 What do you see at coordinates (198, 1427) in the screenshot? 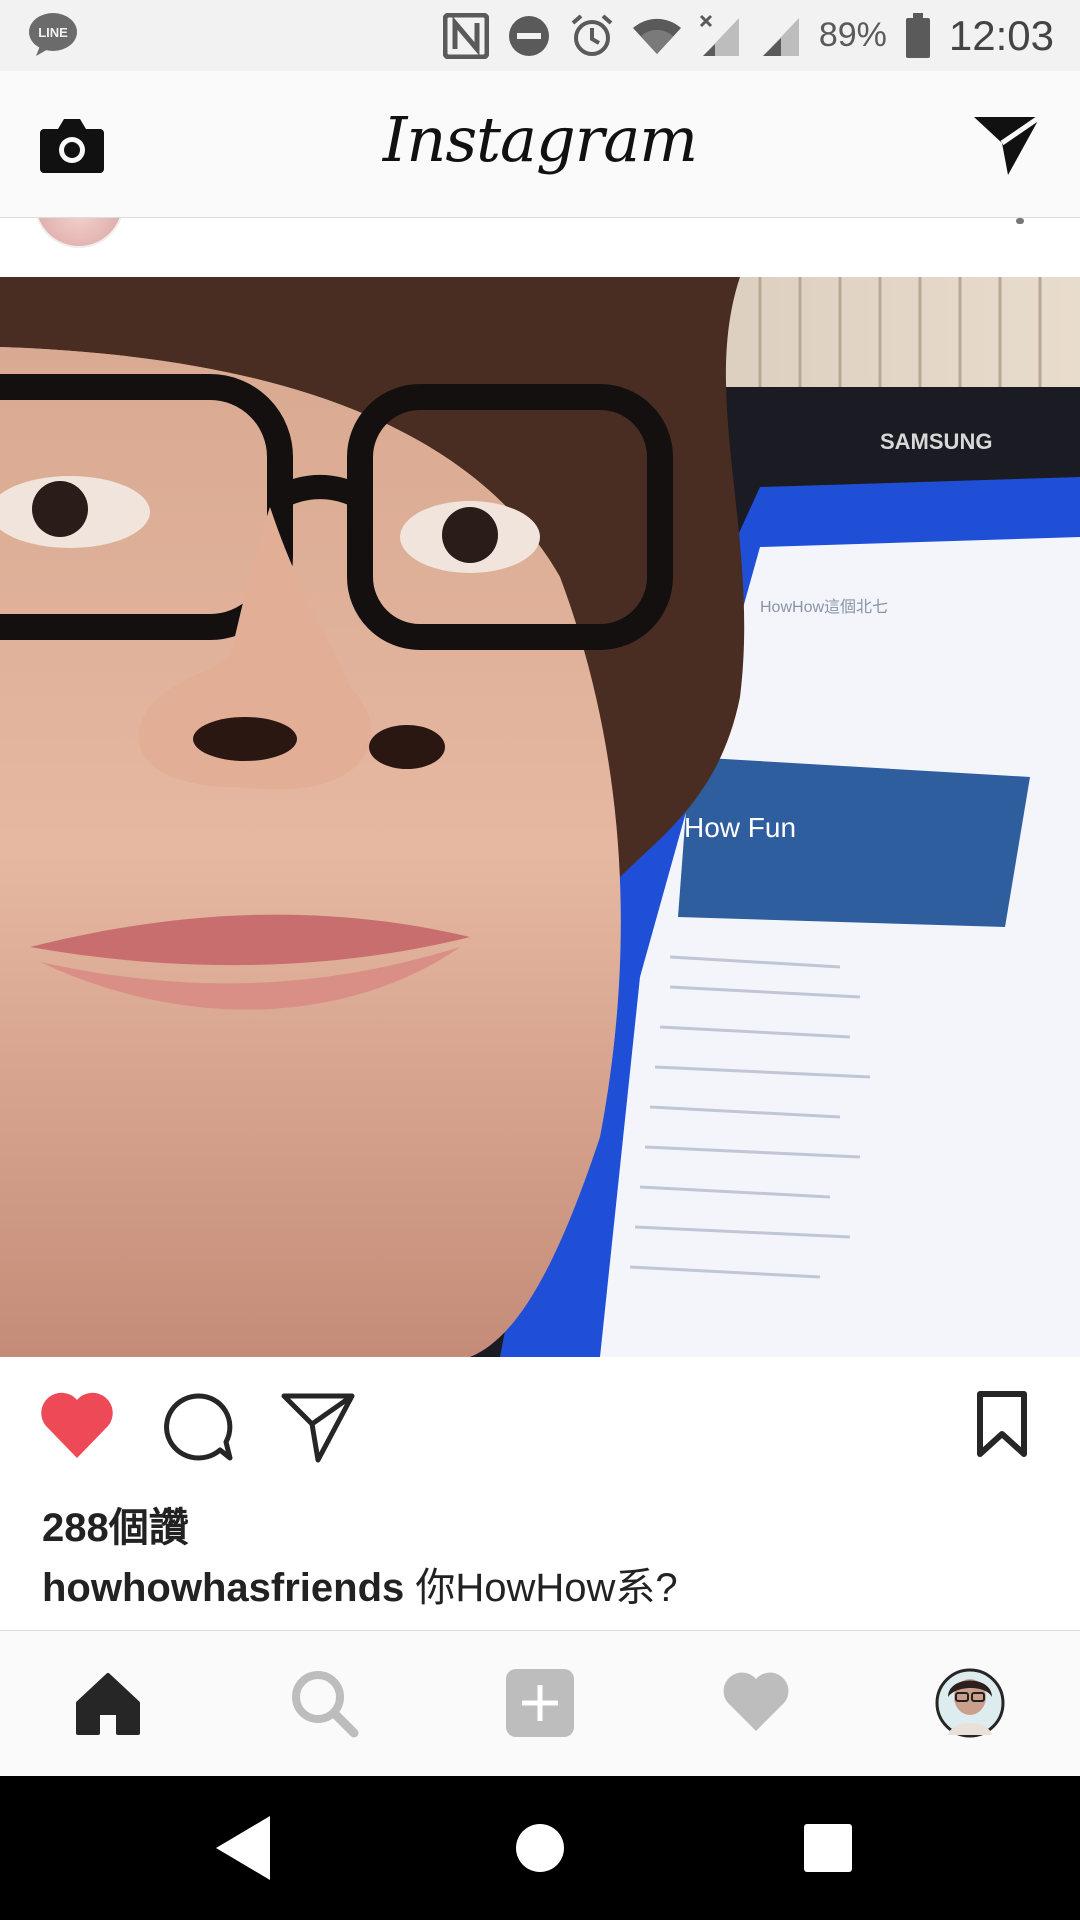
I see `comment-icon` at bounding box center [198, 1427].